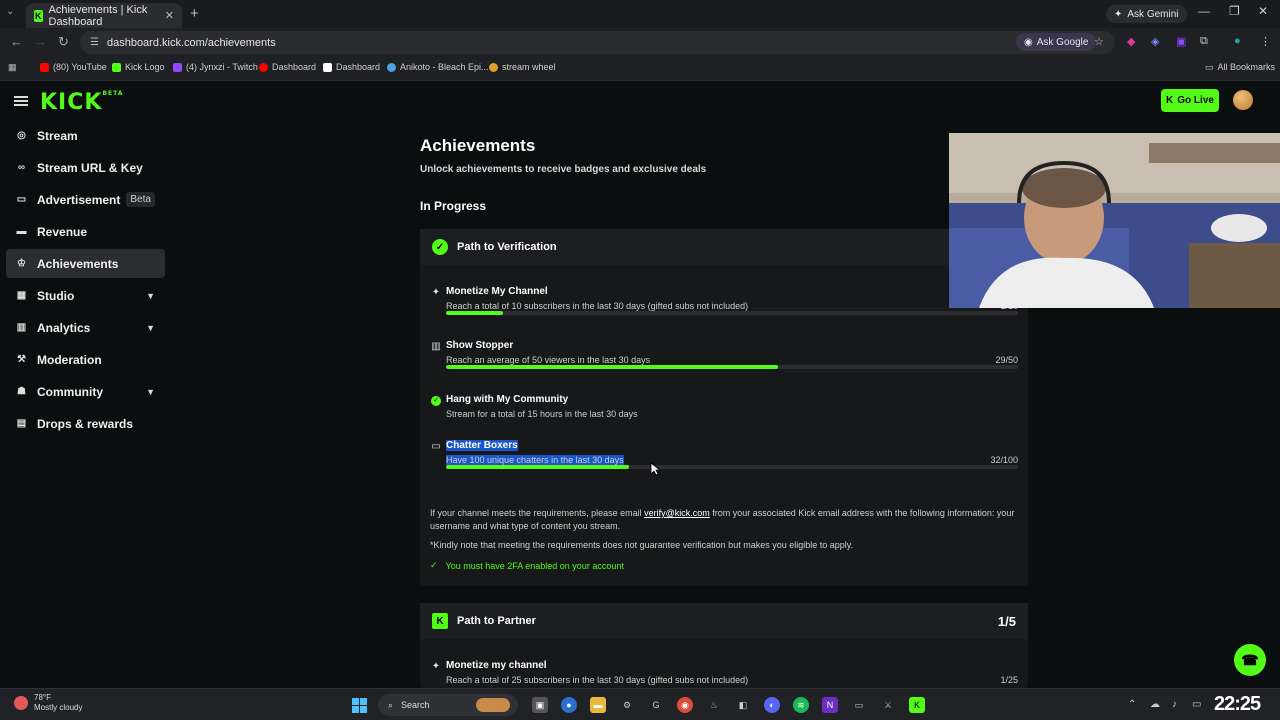 This screenshot has width=1280, height=720. What do you see at coordinates (85, 135) in the screenshot?
I see `sidebar-item-stream: ◎ Stream` at bounding box center [85, 135].